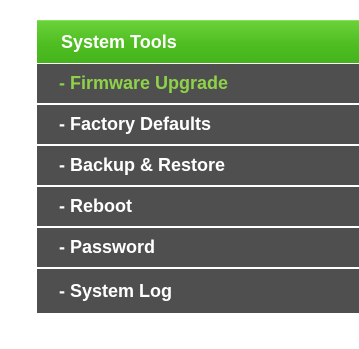 The width and height of the screenshot is (359, 349). Describe the element at coordinates (107, 247) in the screenshot. I see `menu-item-label: - Password` at that location.